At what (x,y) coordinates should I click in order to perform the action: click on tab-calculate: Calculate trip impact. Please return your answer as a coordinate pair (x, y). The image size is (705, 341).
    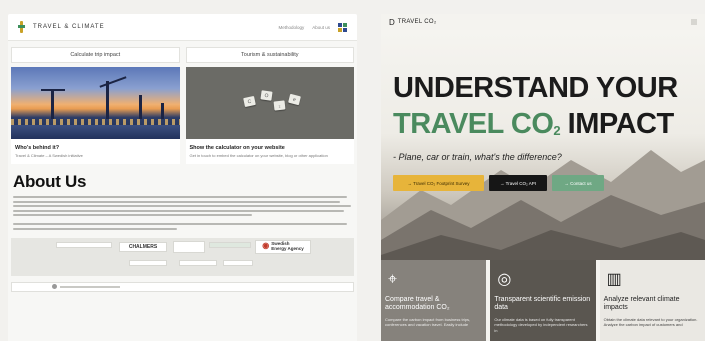
    Looking at the image, I should click on (95, 55).